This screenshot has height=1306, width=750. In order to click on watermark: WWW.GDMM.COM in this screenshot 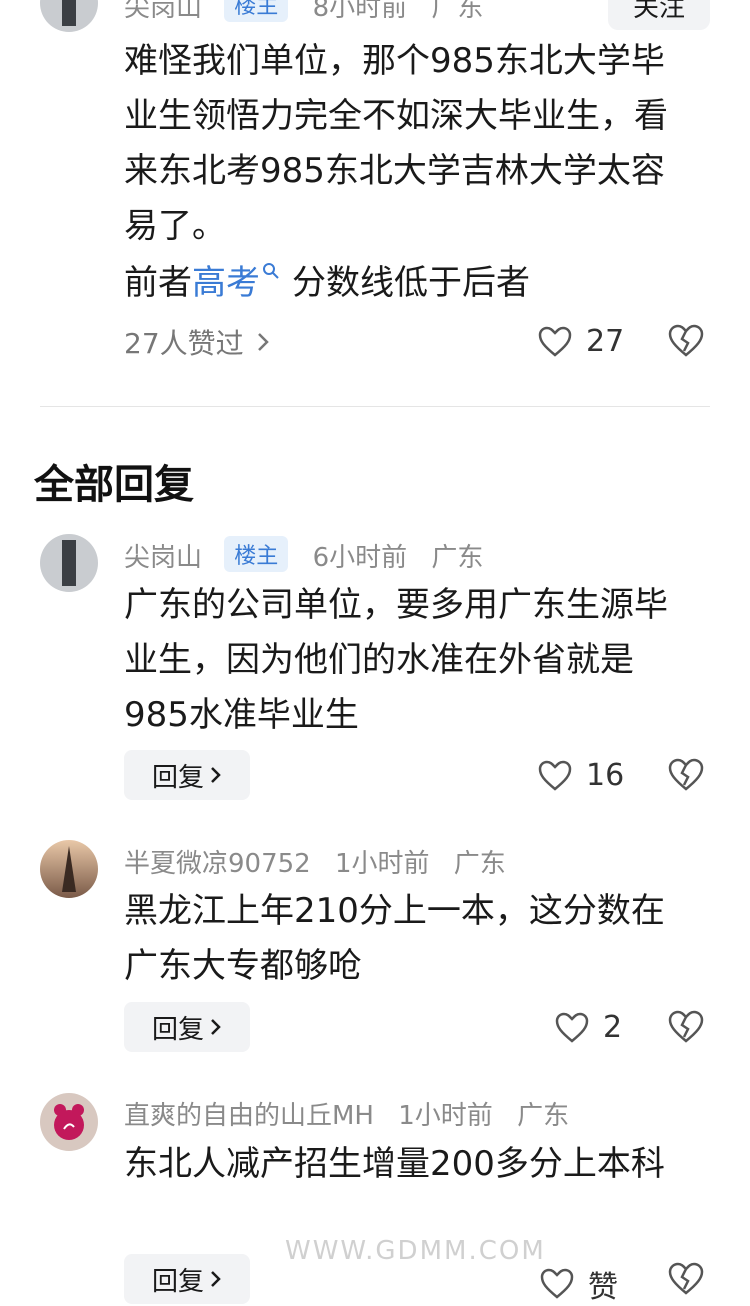, I will do `click(415, 1251)`.